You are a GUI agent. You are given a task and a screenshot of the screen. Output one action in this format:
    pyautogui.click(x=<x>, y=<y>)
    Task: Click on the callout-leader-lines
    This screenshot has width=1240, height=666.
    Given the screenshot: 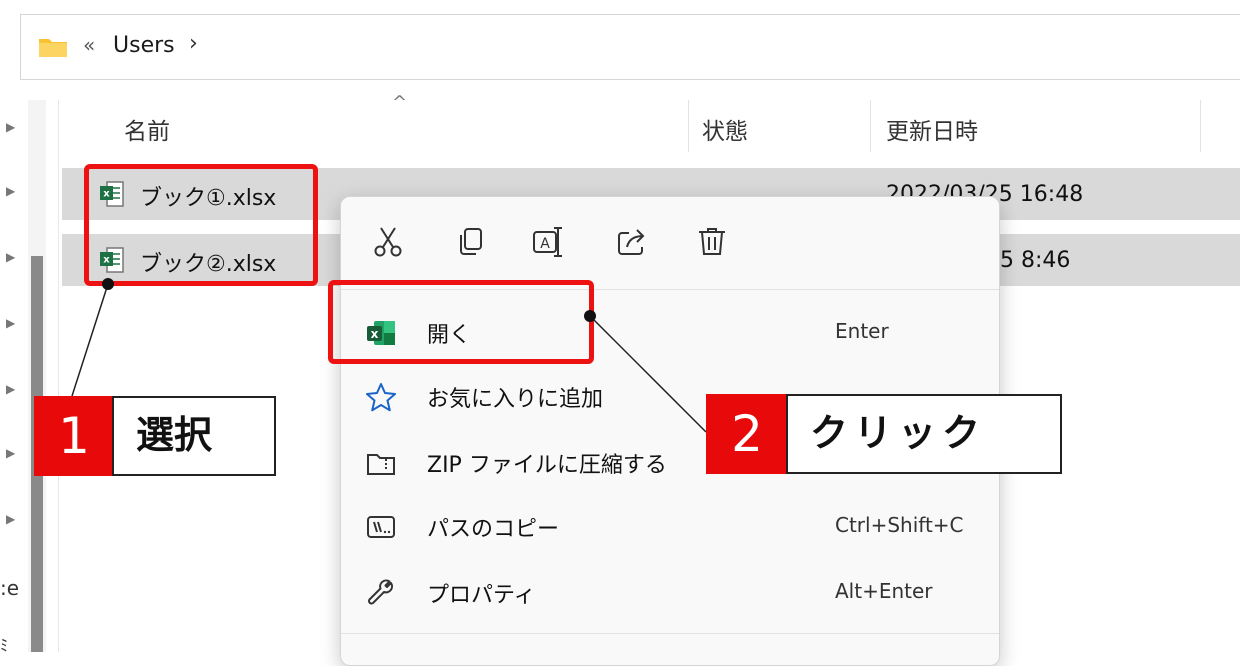 What is the action you would take?
    pyautogui.click(x=389, y=355)
    